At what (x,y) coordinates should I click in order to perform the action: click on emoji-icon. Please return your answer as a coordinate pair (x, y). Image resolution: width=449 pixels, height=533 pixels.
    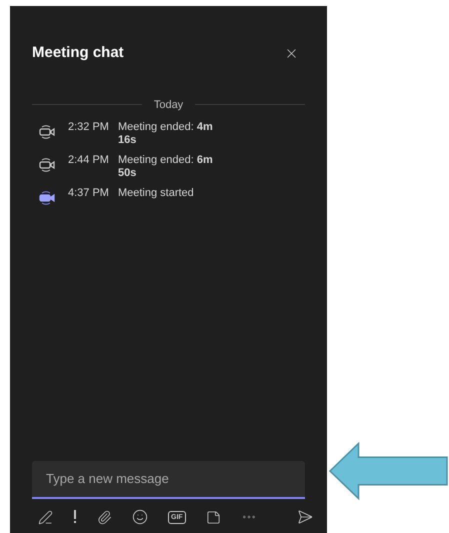
    Looking at the image, I should click on (140, 517).